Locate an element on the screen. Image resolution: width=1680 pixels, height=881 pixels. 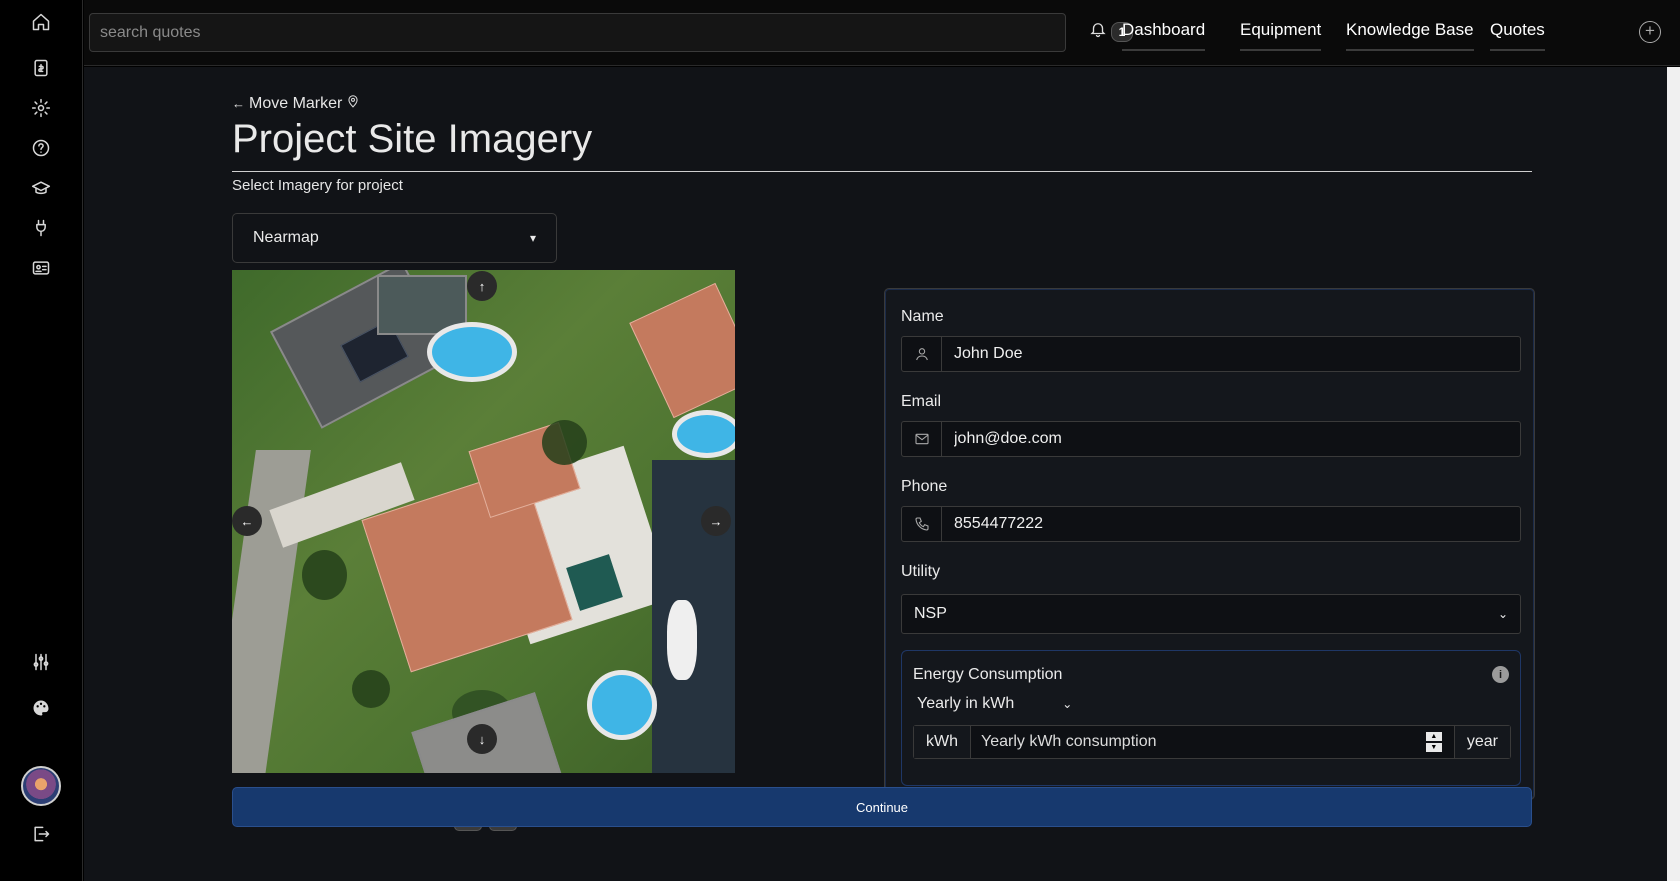
energy-period-value: Yearly in kWh is located at coordinates (966, 703).